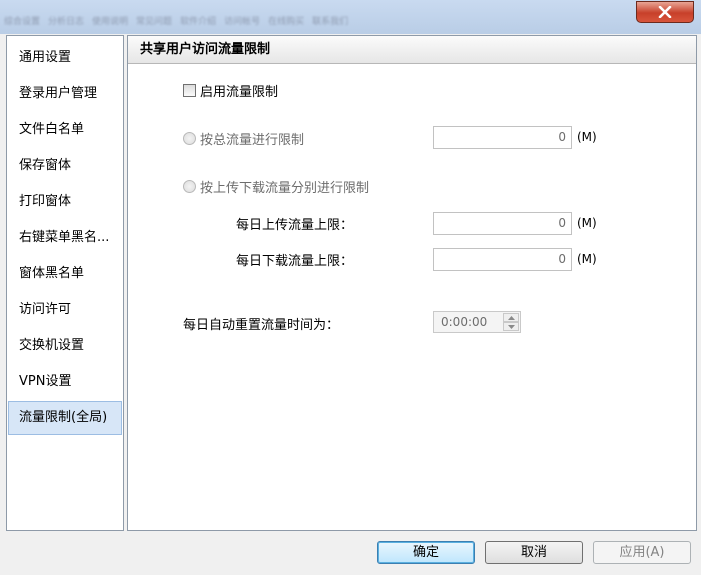  Describe the element at coordinates (65, 130) in the screenshot. I see `sidebar-item-file-whitelist: 文件白名单` at that location.